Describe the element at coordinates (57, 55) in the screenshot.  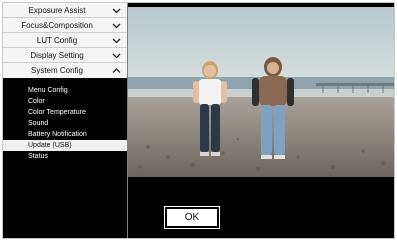
I see `menu-item-label: Display Setting` at that location.